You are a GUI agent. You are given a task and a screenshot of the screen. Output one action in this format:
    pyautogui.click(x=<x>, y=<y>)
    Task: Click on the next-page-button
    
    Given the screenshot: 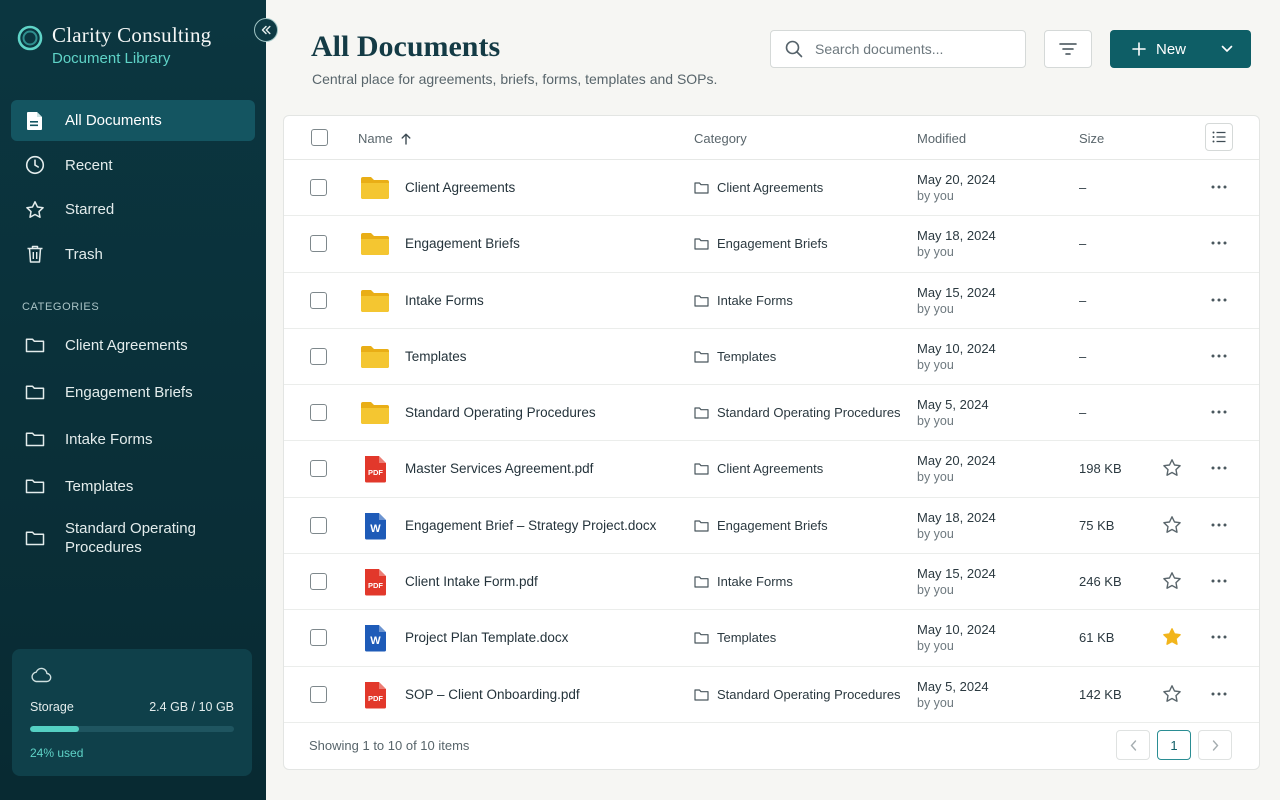 What is the action you would take?
    pyautogui.click(x=1215, y=745)
    